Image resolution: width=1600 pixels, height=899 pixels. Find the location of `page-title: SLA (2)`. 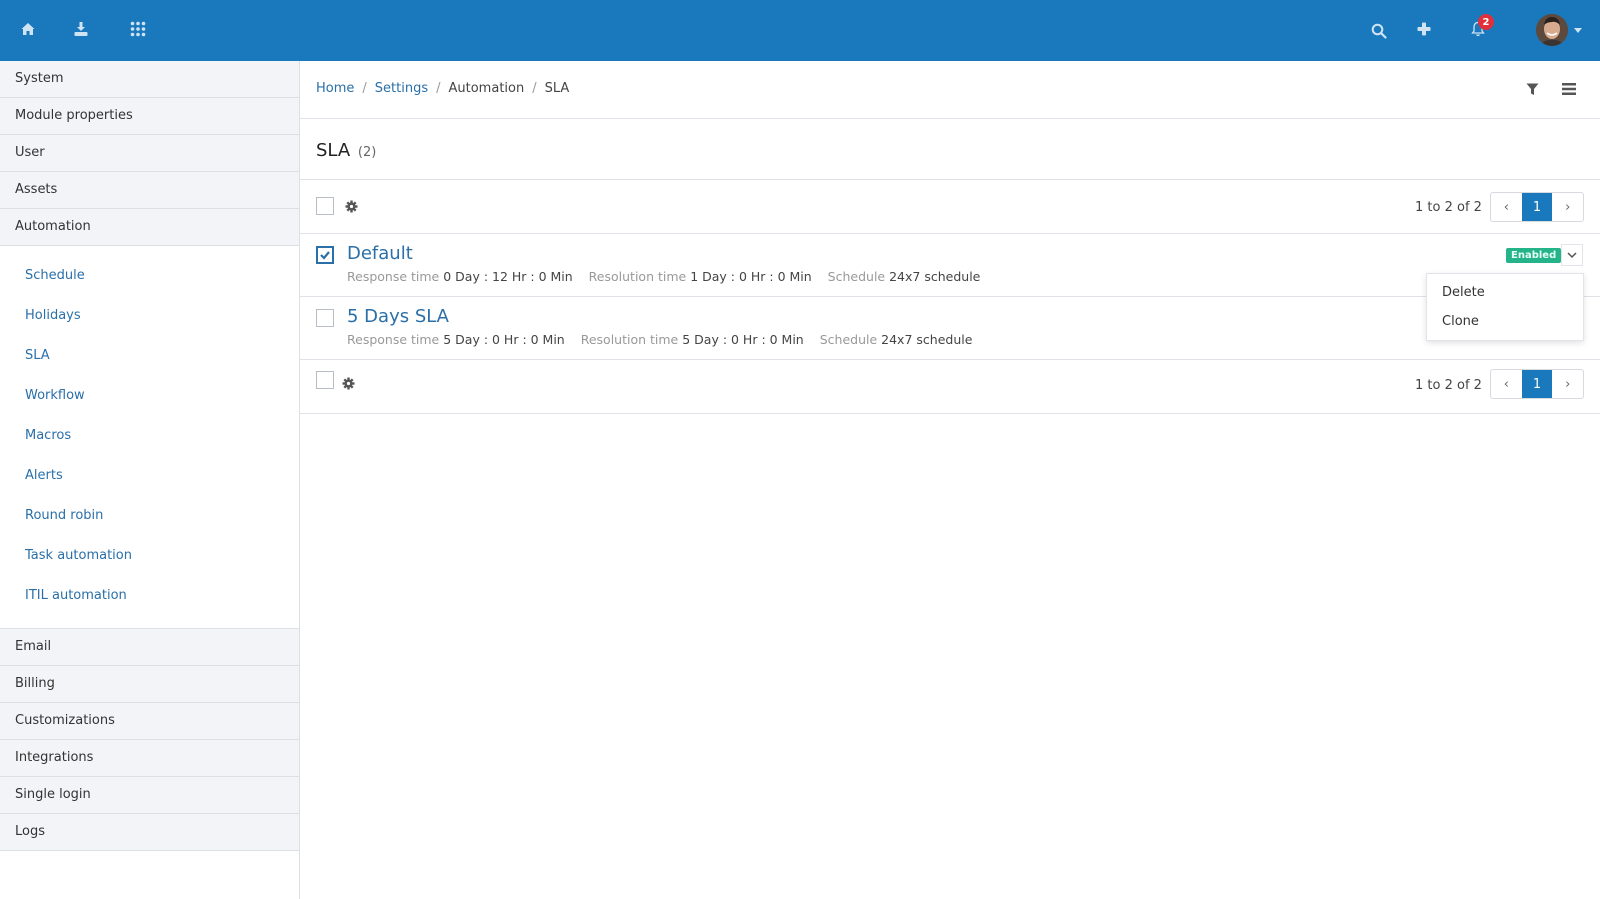

page-title: SLA (2) is located at coordinates (346, 150).